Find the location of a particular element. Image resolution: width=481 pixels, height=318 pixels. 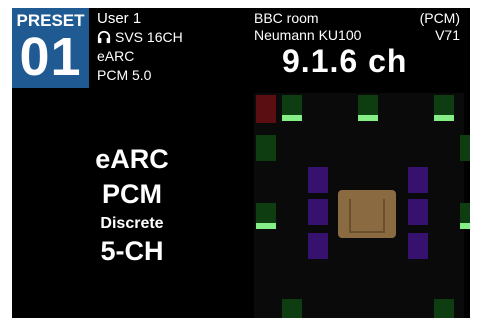

speaker-center is located at coordinates (368, 108).